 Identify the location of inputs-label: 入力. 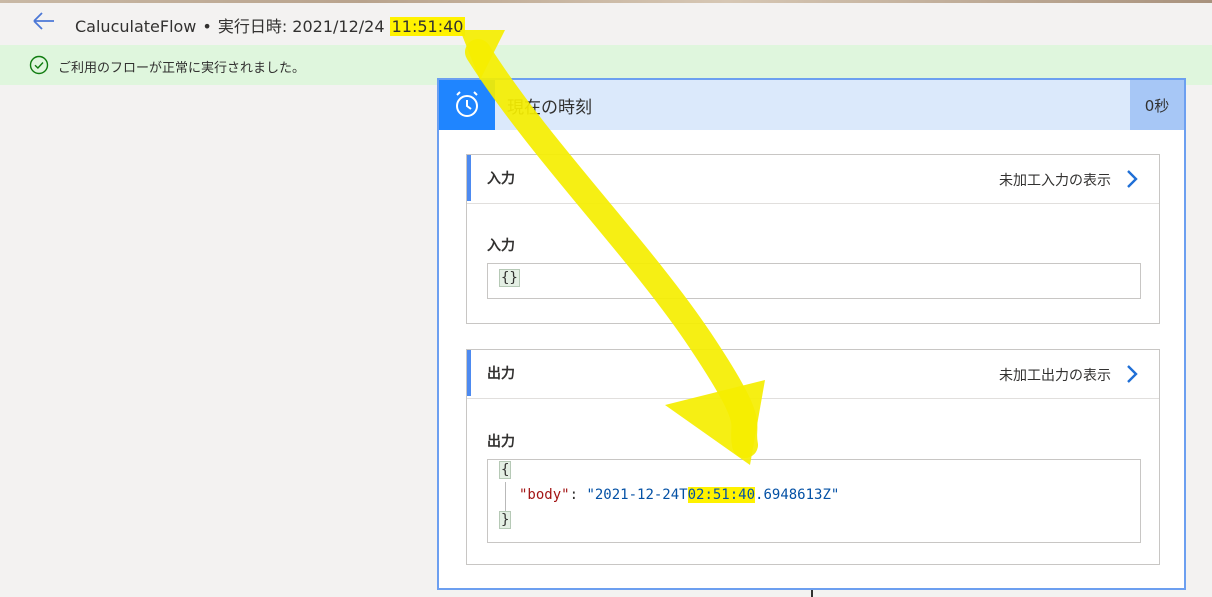
(501, 246).